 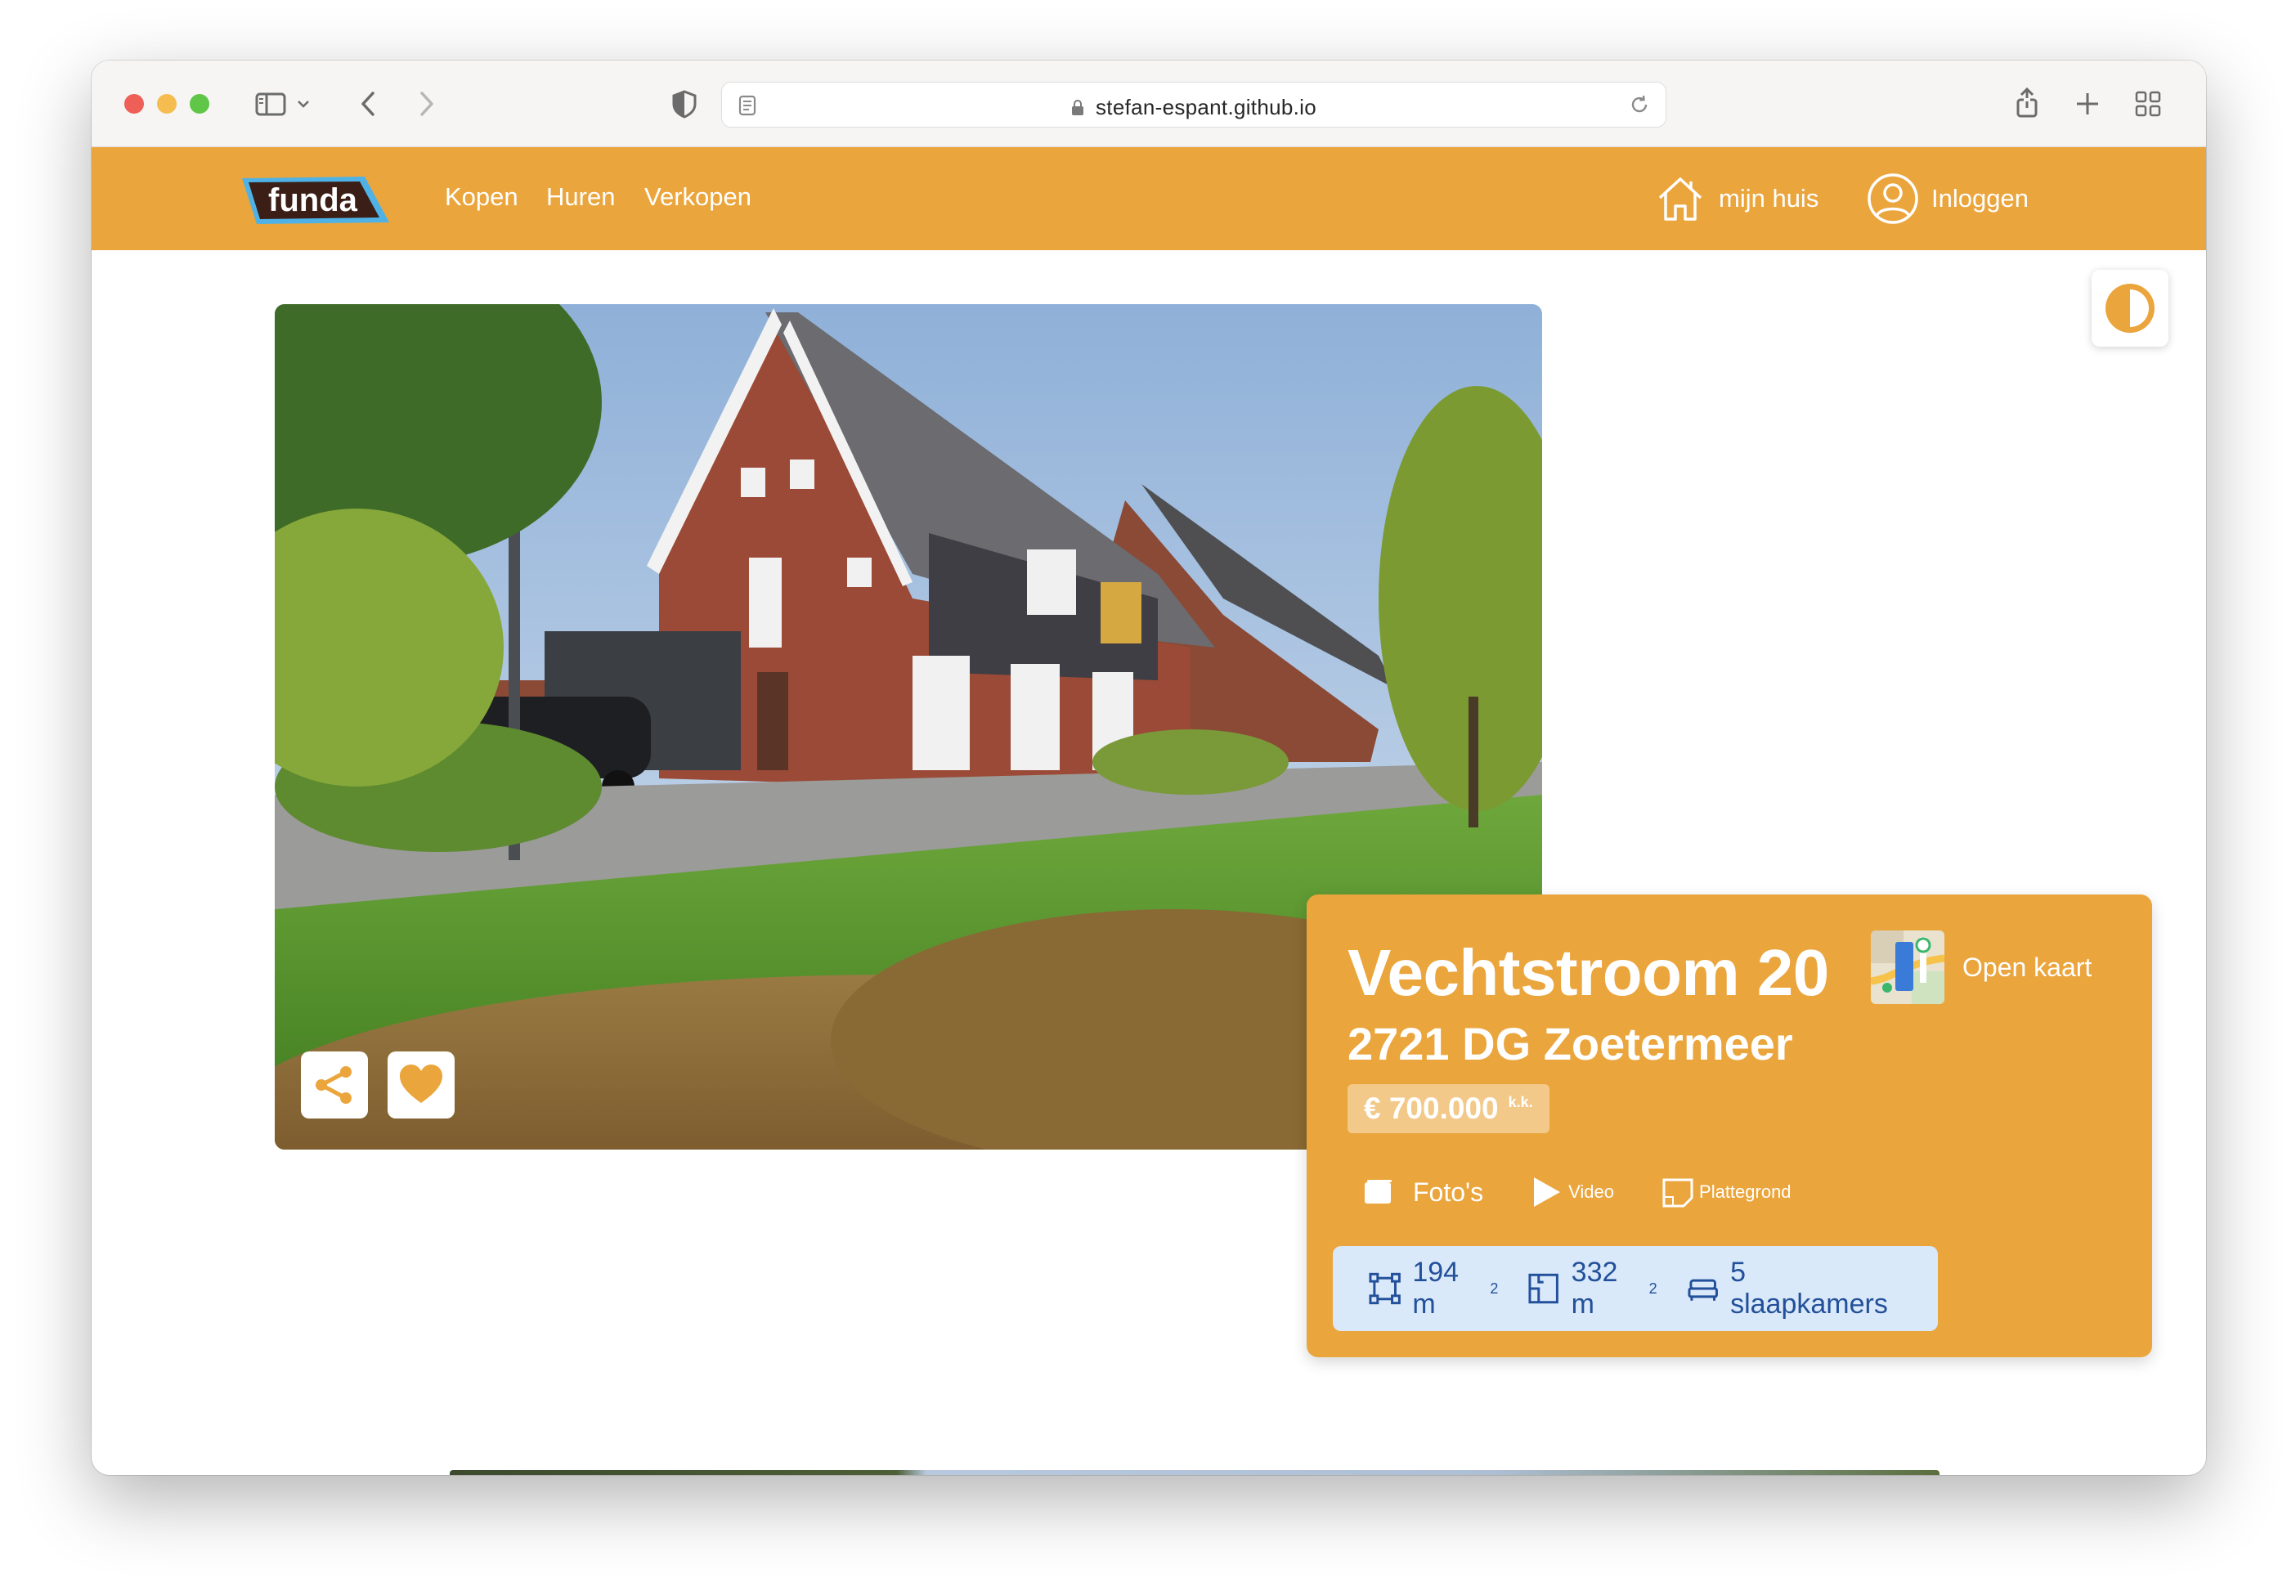 I want to click on theme-toggle-button, so click(x=2130, y=308).